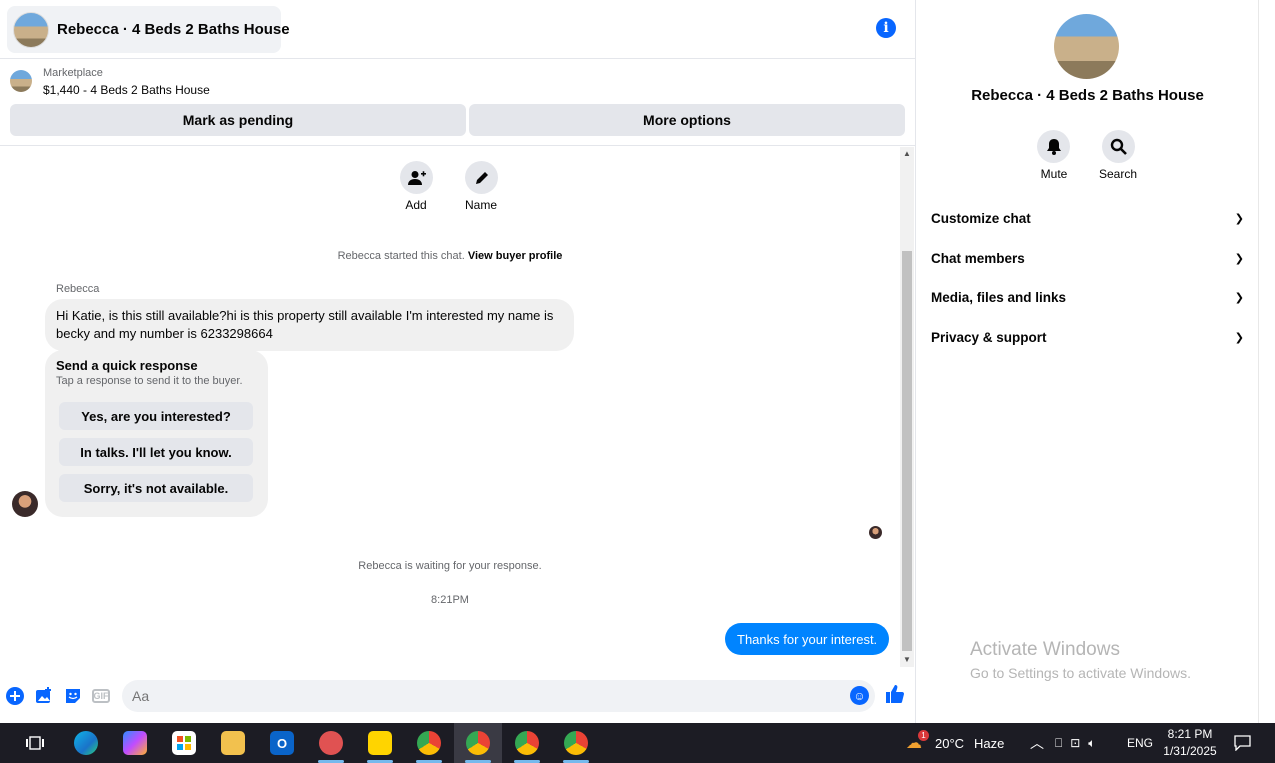 This screenshot has width=1275, height=763. I want to click on temperature: 20°C, so click(950, 743).